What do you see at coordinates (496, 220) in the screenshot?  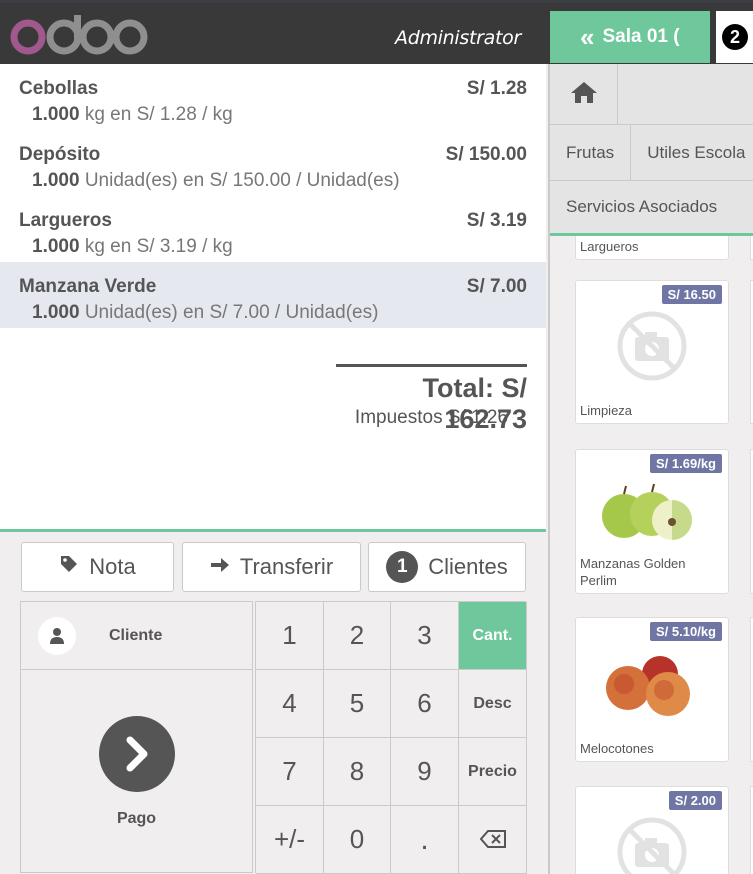 I see `line-price: S/ 3.19` at bounding box center [496, 220].